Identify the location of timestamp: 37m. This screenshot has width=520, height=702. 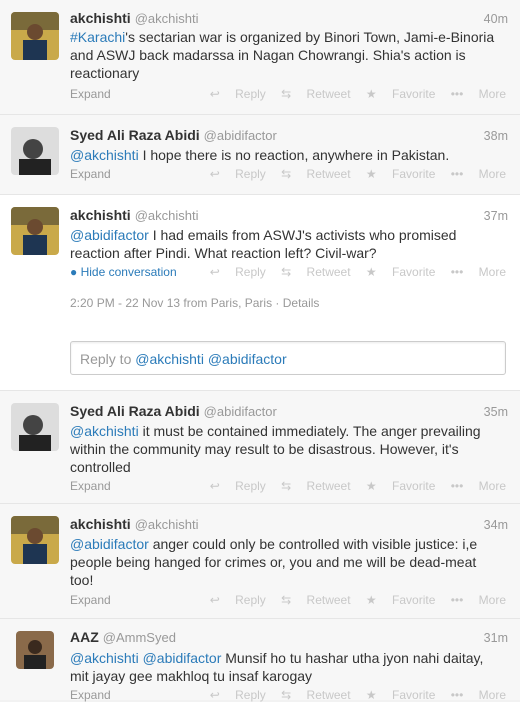
(496, 216).